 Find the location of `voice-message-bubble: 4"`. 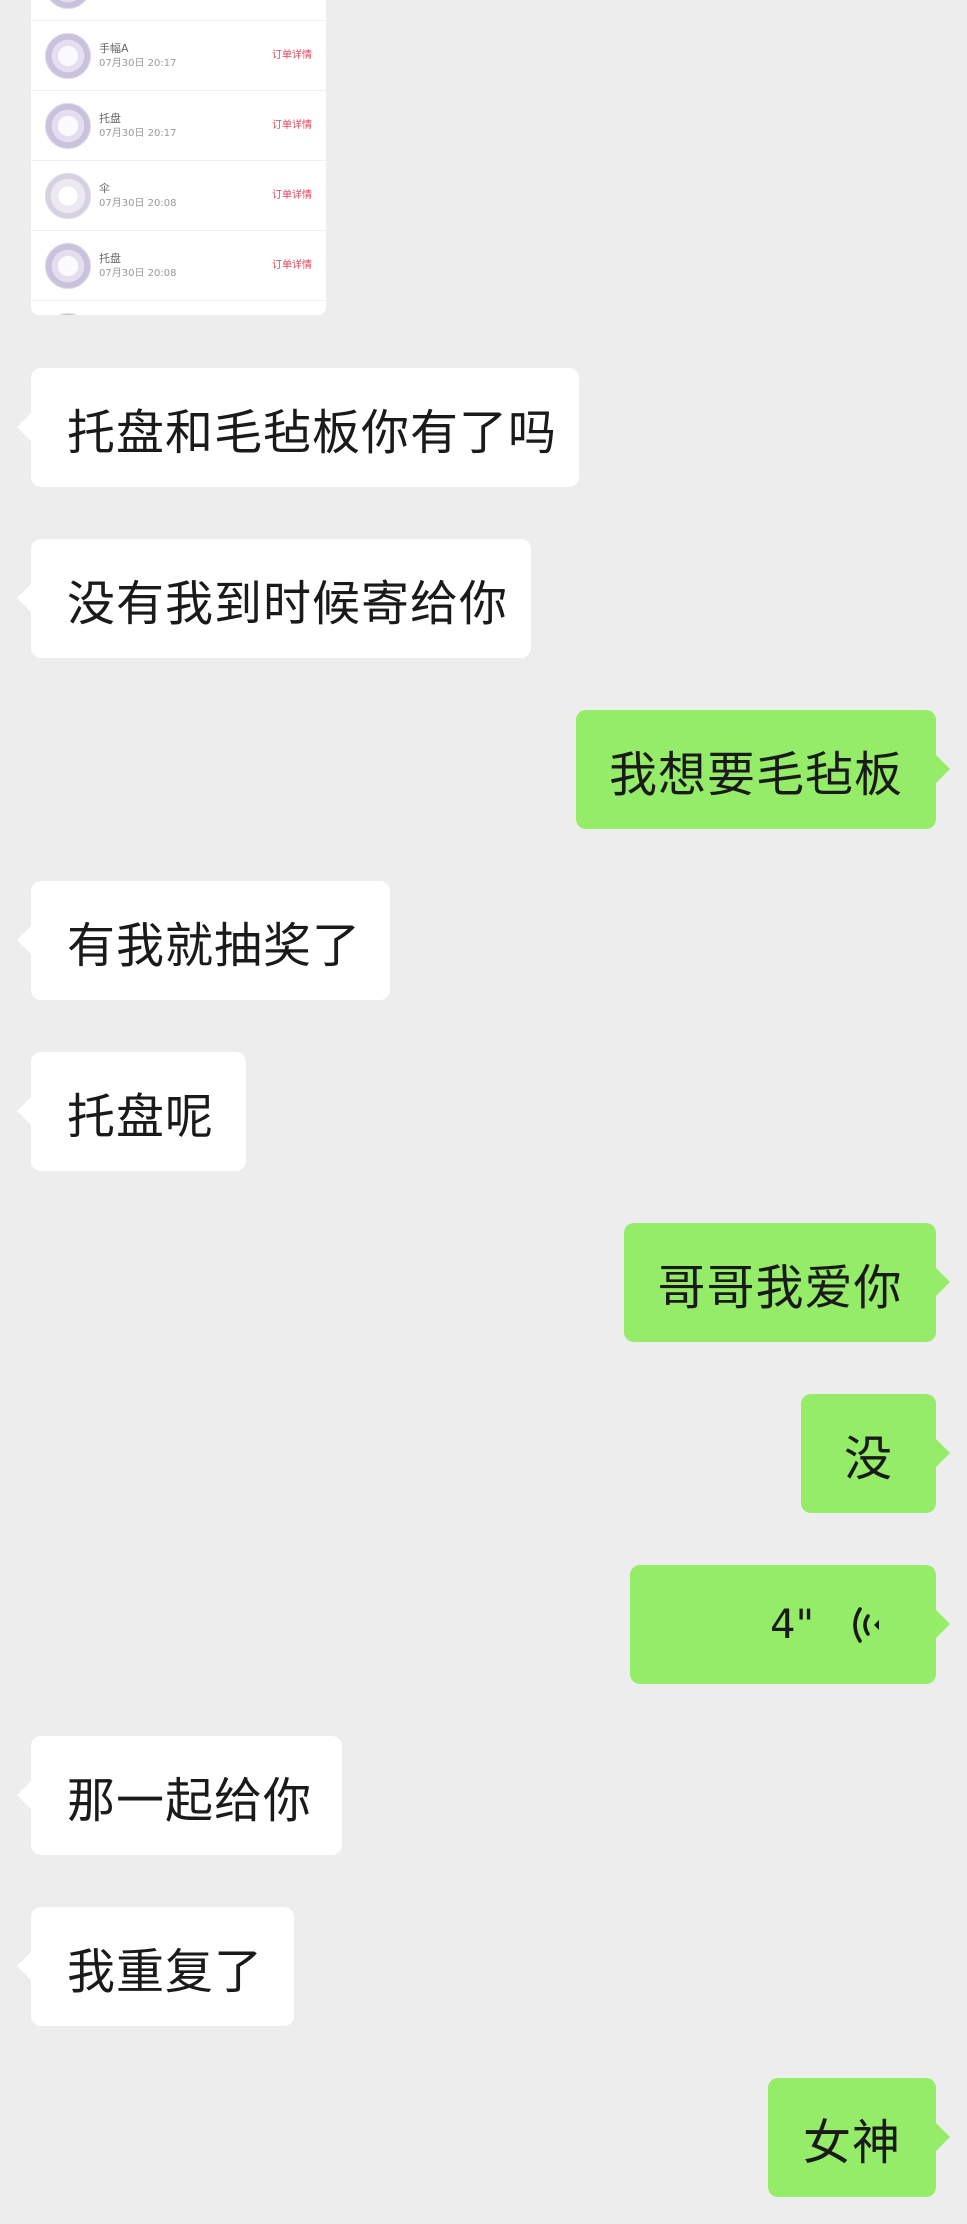

voice-message-bubble: 4" is located at coordinates (790, 1624).